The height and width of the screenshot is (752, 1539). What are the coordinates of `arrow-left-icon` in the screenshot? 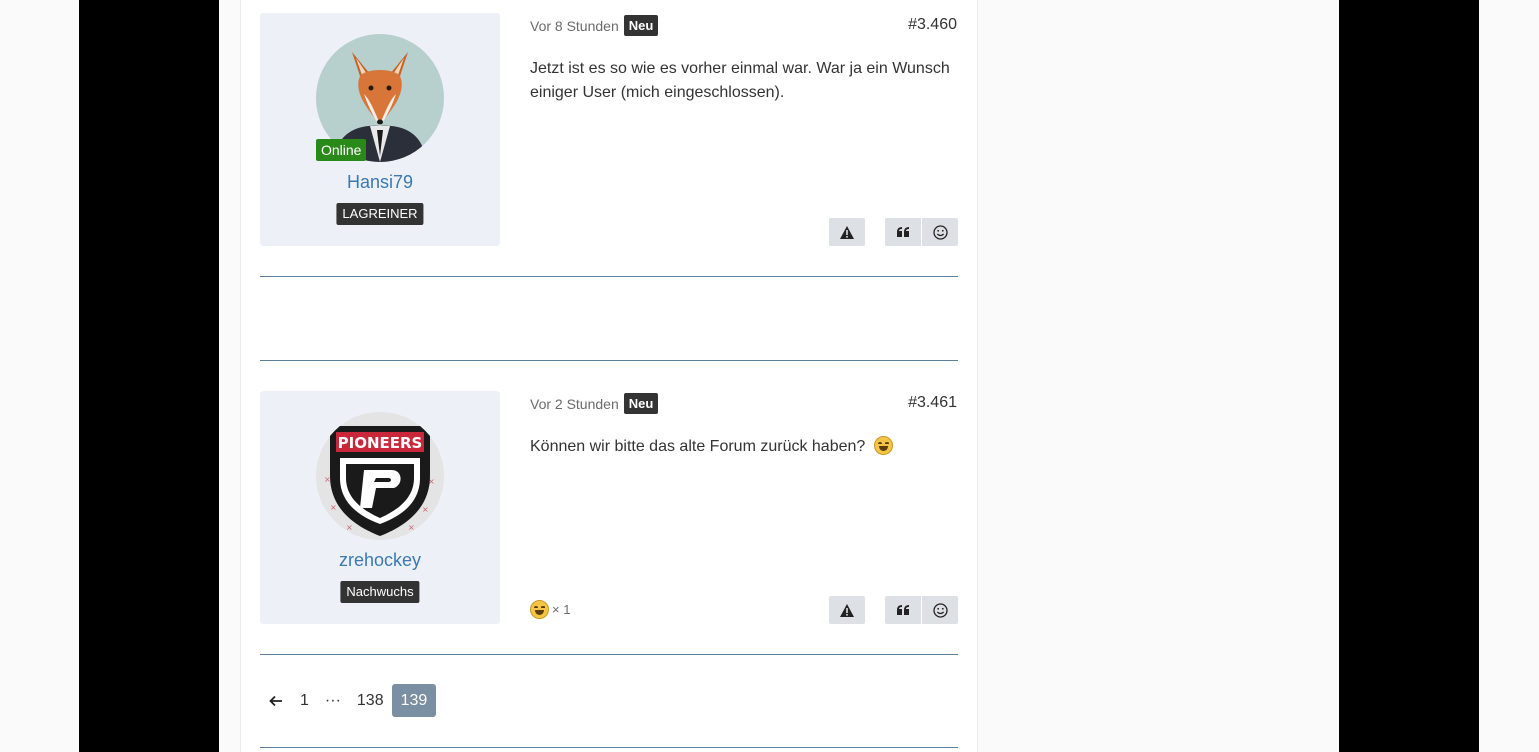 It's located at (275, 700).